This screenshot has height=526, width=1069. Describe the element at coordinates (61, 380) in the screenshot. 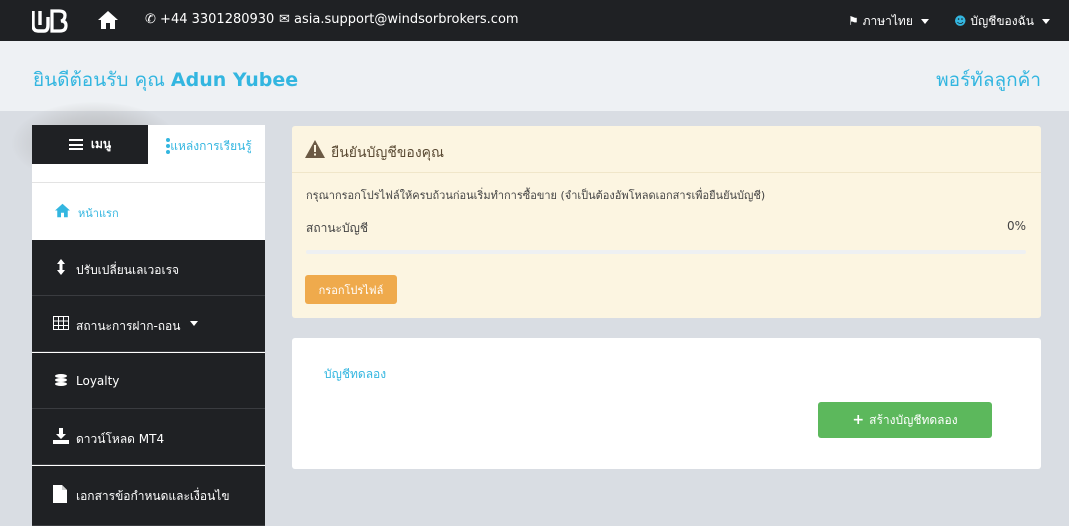

I see `coins-icon` at that location.